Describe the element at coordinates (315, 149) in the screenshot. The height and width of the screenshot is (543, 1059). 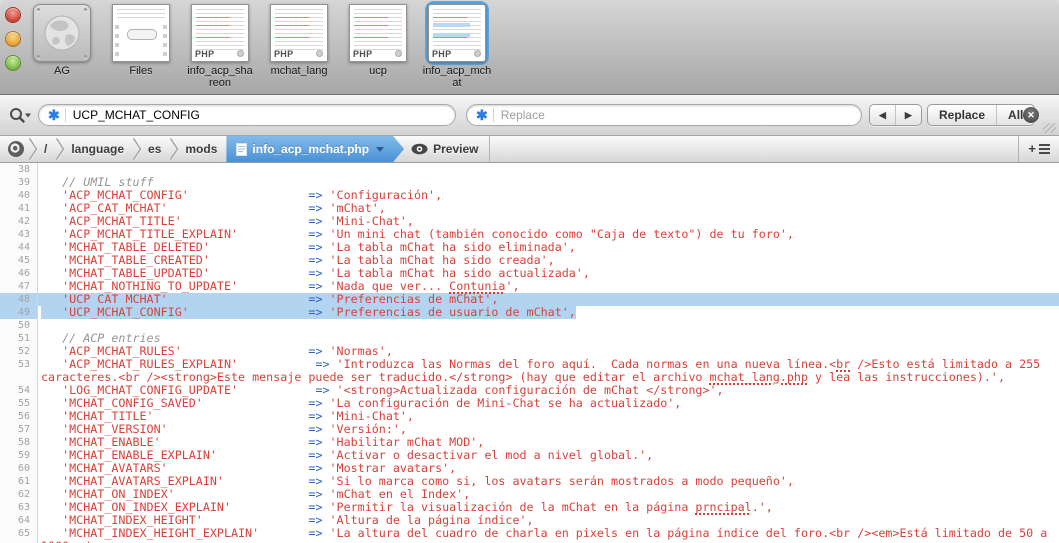
I see `breadcrumb-current-file: info_acp_mchat.php` at that location.